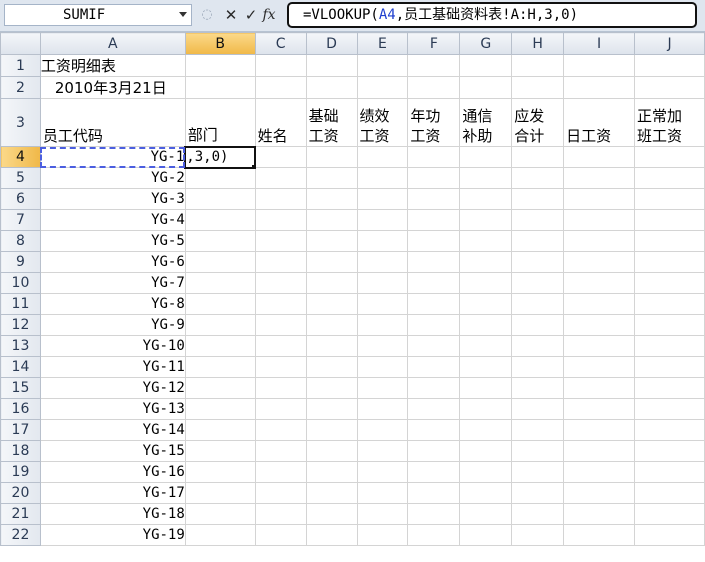 This screenshot has height=562, width=705. What do you see at coordinates (669, 65) in the screenshot?
I see `cell-j1` at bounding box center [669, 65].